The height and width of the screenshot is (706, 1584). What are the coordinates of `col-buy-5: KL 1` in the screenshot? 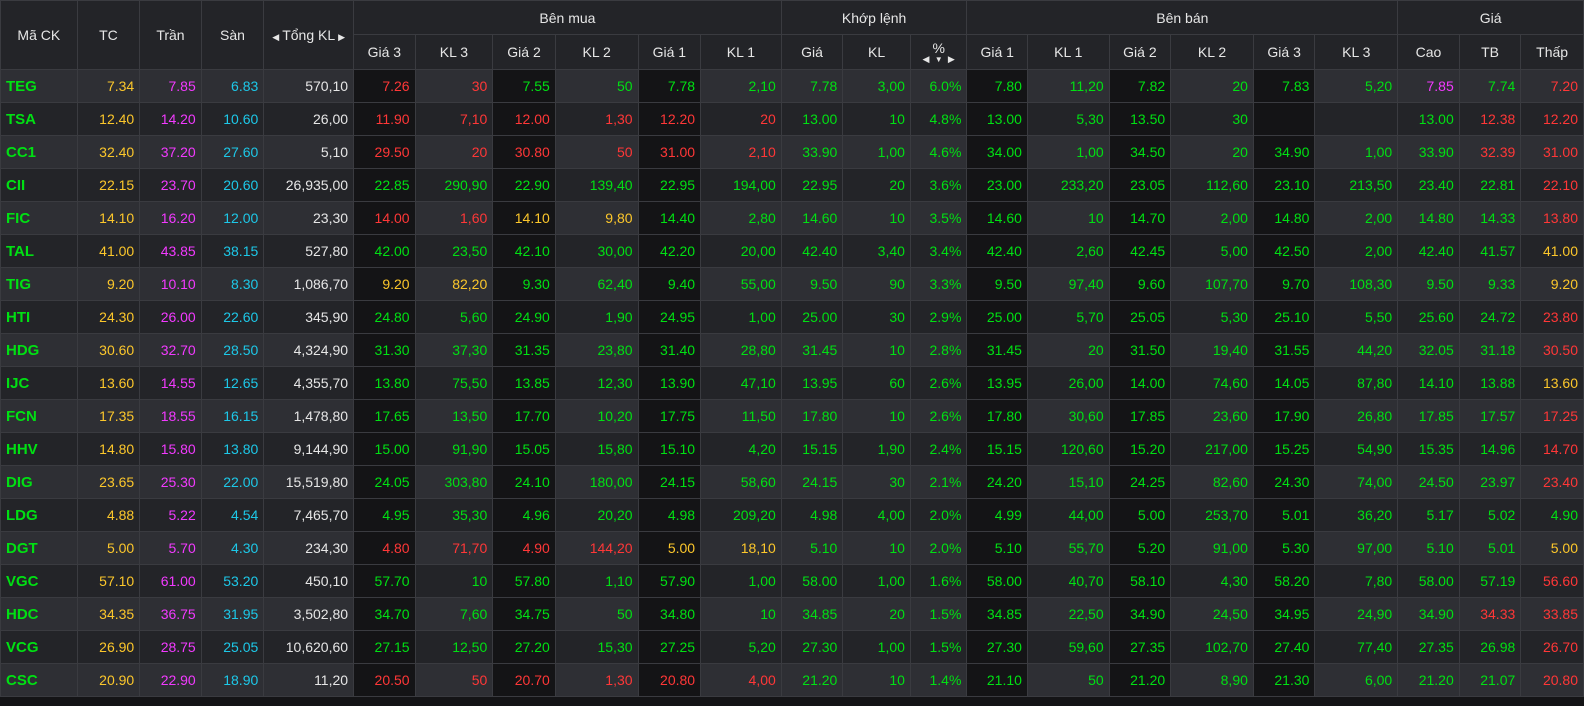 It's located at (741, 52).